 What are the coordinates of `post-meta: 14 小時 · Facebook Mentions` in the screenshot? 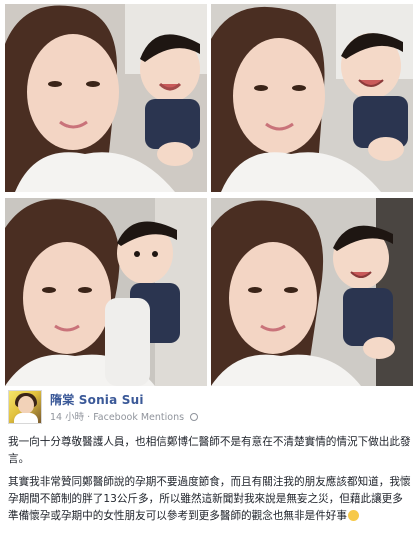 It's located at (124, 416).